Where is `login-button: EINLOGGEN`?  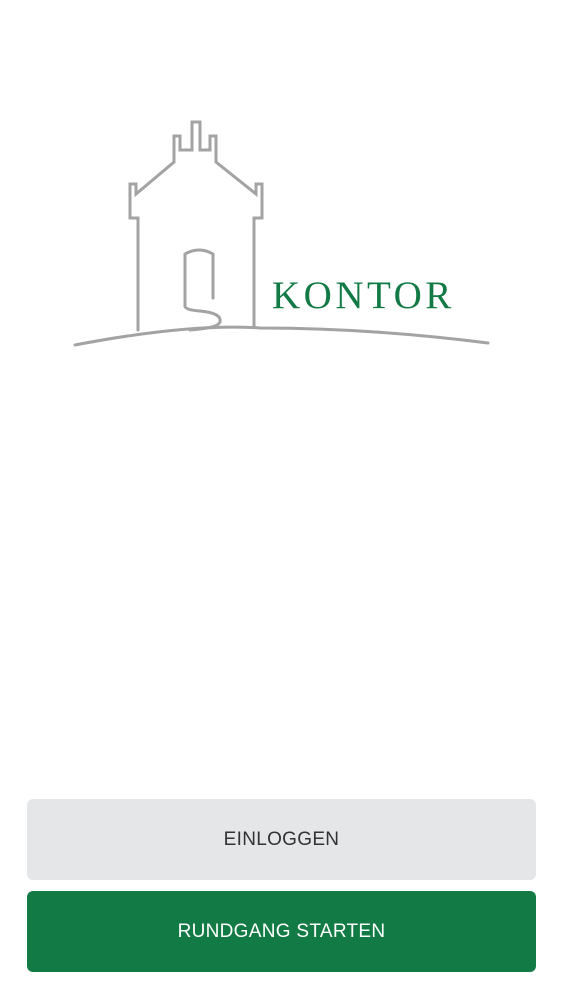 login-button: EINLOGGEN is located at coordinates (281, 839).